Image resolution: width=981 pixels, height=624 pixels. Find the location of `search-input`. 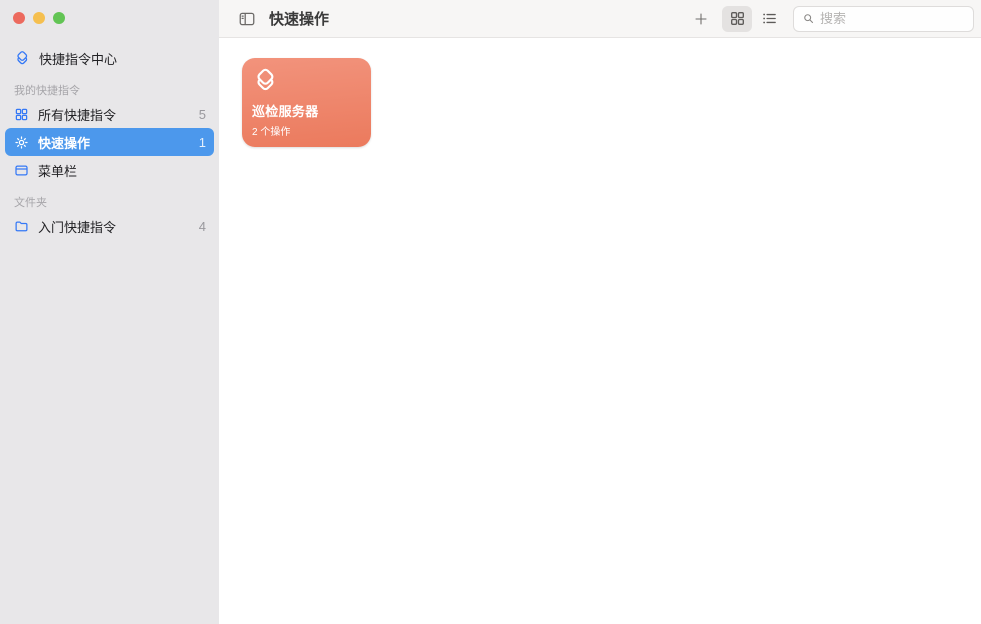

search-input is located at coordinates (892, 18).